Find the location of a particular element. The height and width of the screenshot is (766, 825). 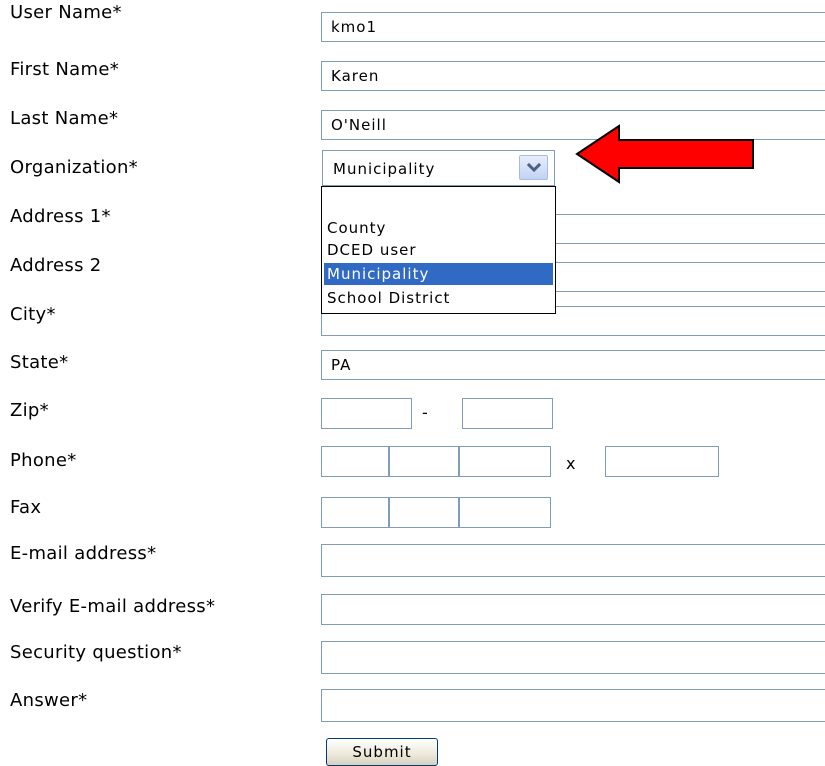

label-fax: Fax is located at coordinates (26, 507).